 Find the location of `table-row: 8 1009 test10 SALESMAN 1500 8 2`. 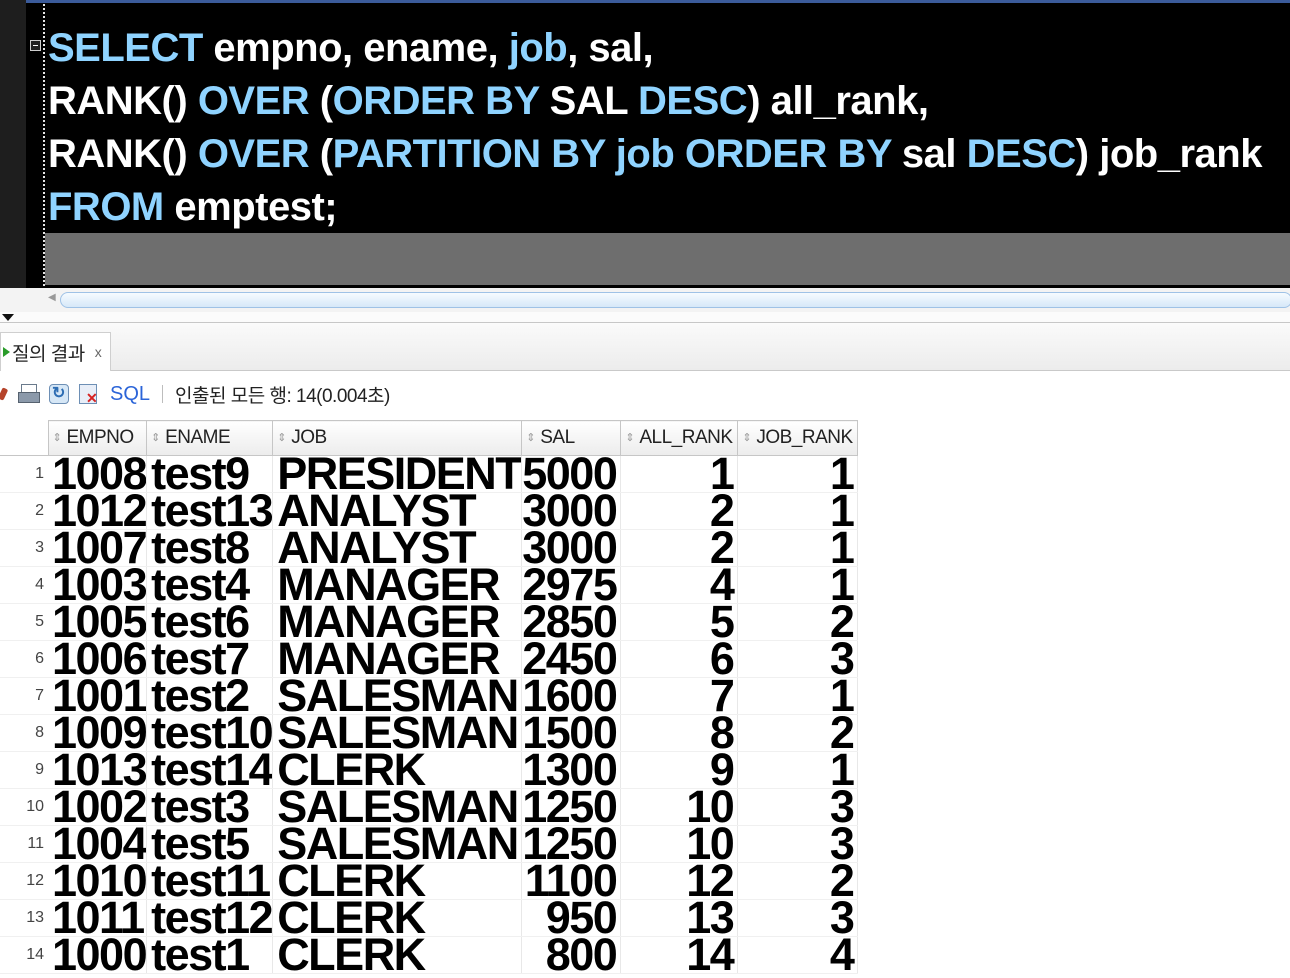

table-row: 8 1009 test10 SALESMAN 1500 8 2 is located at coordinates (429, 733).